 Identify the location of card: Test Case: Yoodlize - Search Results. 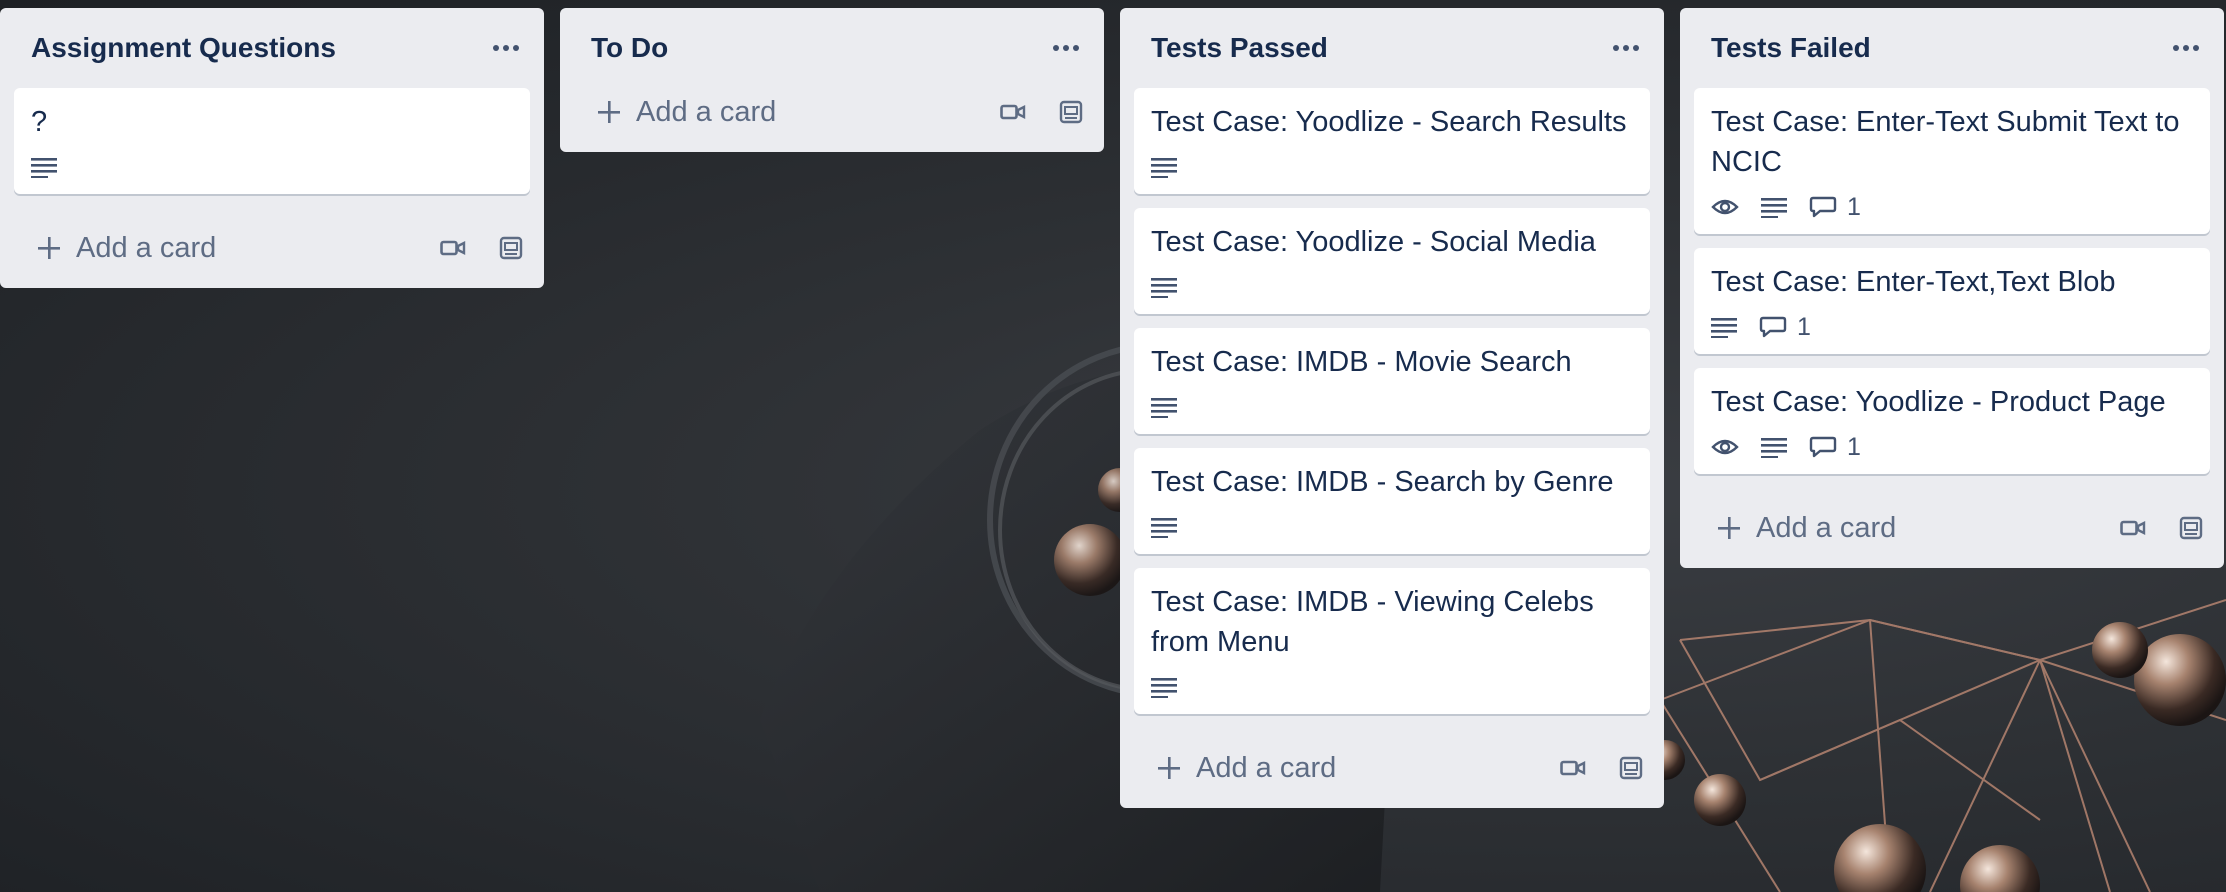
(1392, 141).